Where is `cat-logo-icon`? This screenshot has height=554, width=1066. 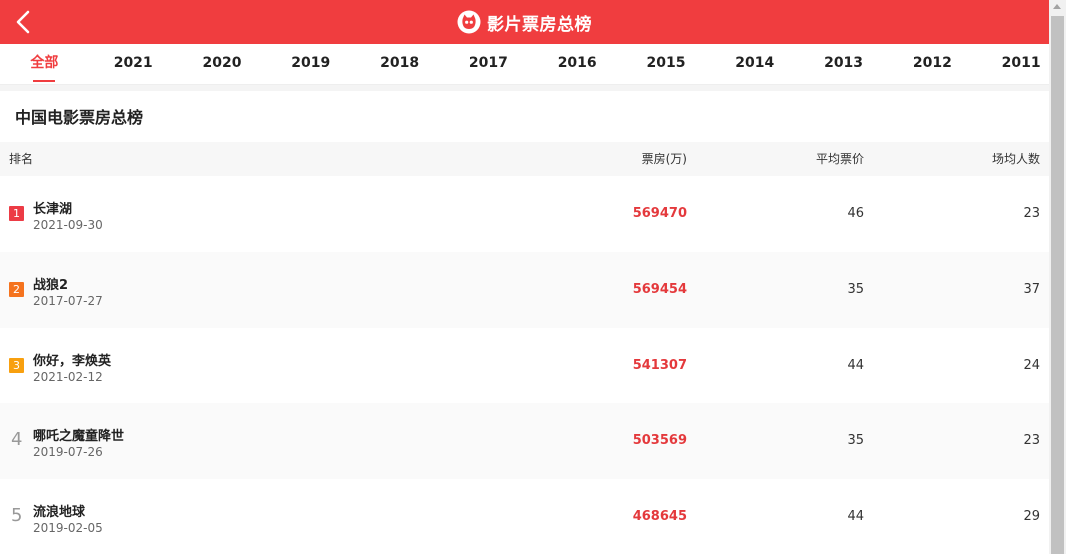 cat-logo-icon is located at coordinates (469, 22).